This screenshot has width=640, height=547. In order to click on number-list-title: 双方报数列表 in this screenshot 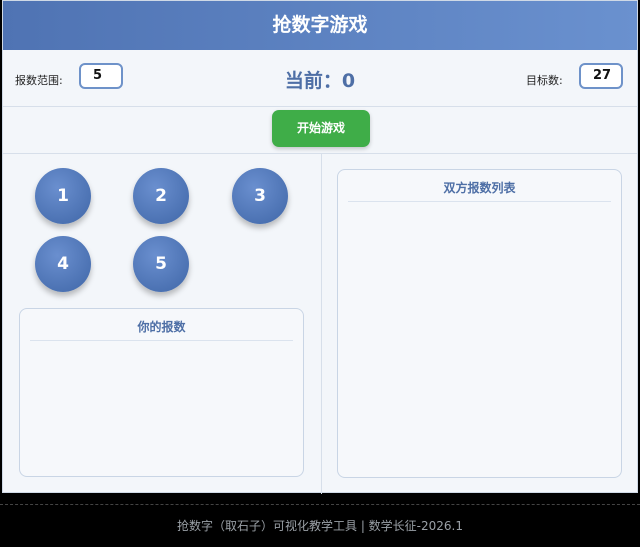, I will do `click(479, 190)`.